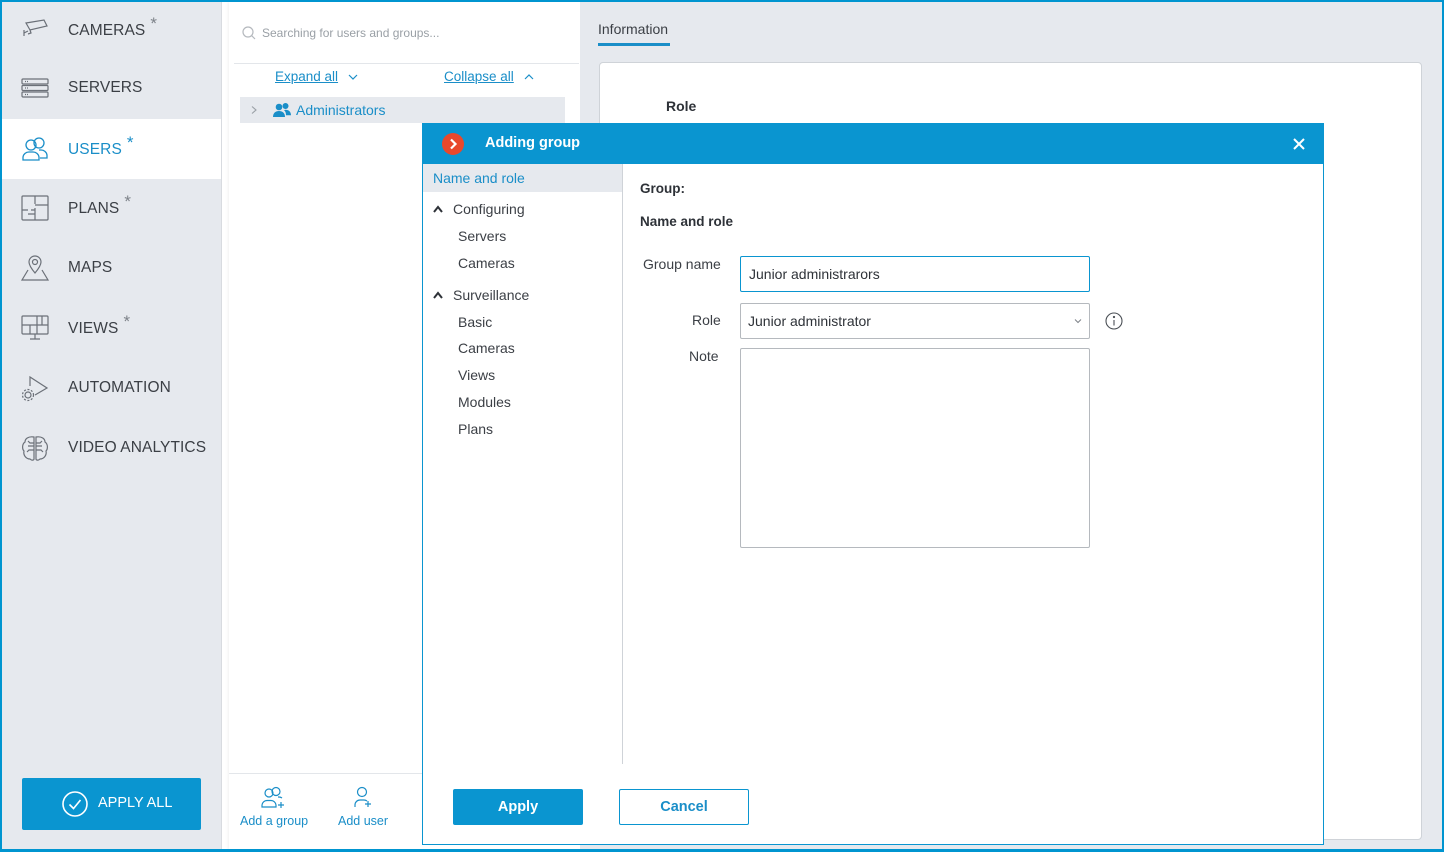 This screenshot has width=1444, height=852. What do you see at coordinates (482, 236) in the screenshot?
I see `nav-configuring-servers: Servers` at bounding box center [482, 236].